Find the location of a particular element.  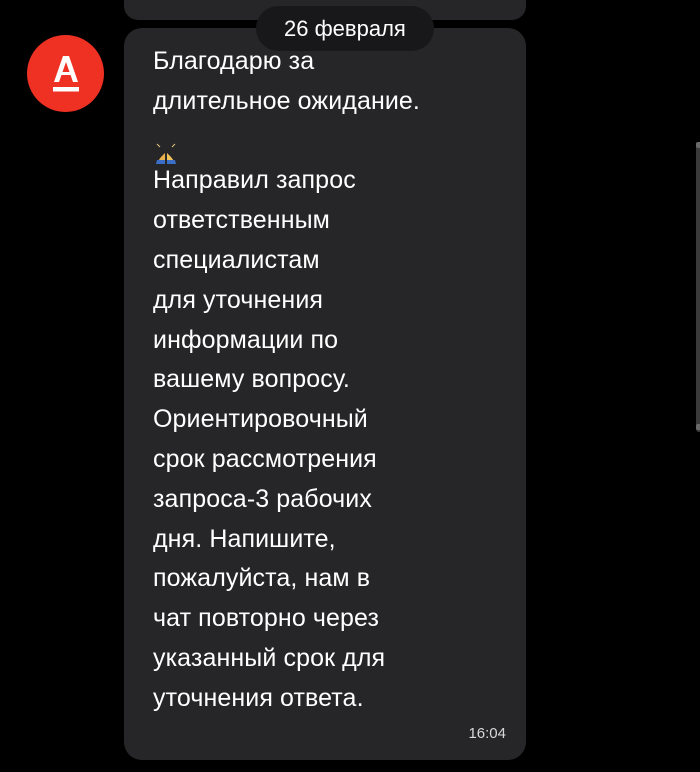

date-separator: 26 февраля is located at coordinates (345, 28).